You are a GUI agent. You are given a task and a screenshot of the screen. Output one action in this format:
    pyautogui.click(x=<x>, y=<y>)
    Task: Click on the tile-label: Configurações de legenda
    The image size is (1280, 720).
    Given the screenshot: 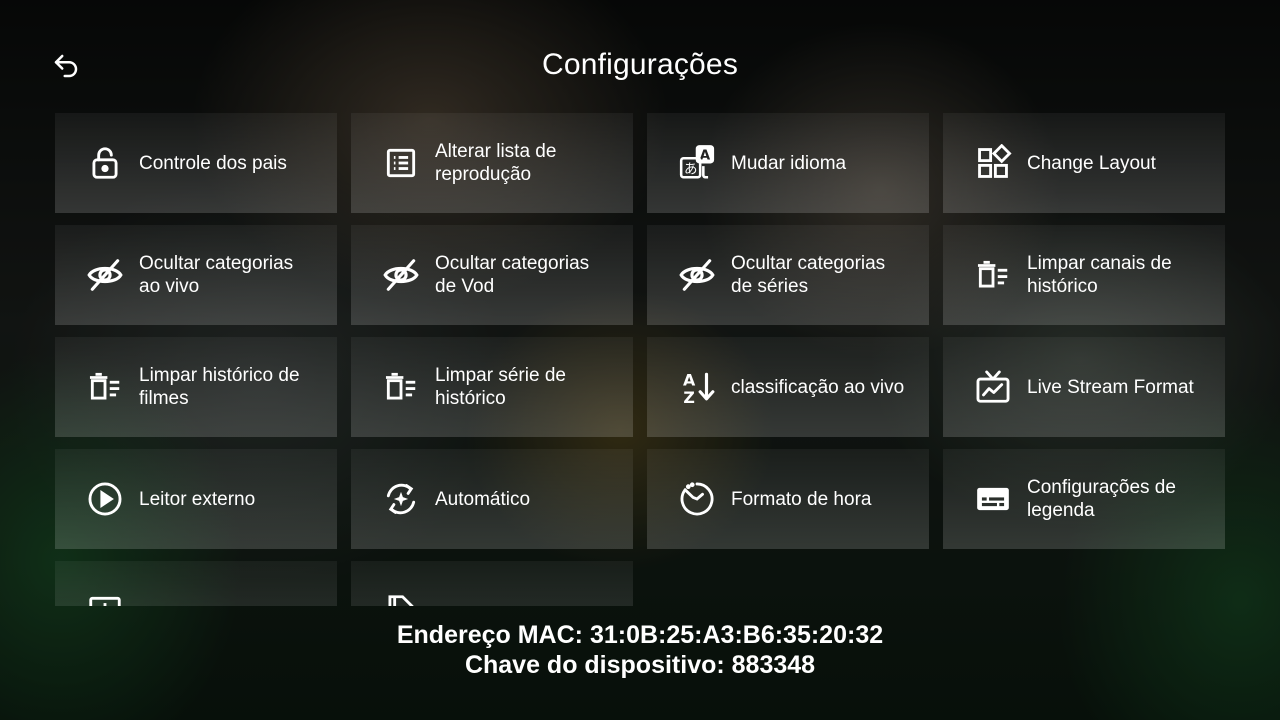 What is the action you would take?
    pyautogui.click(x=1101, y=499)
    